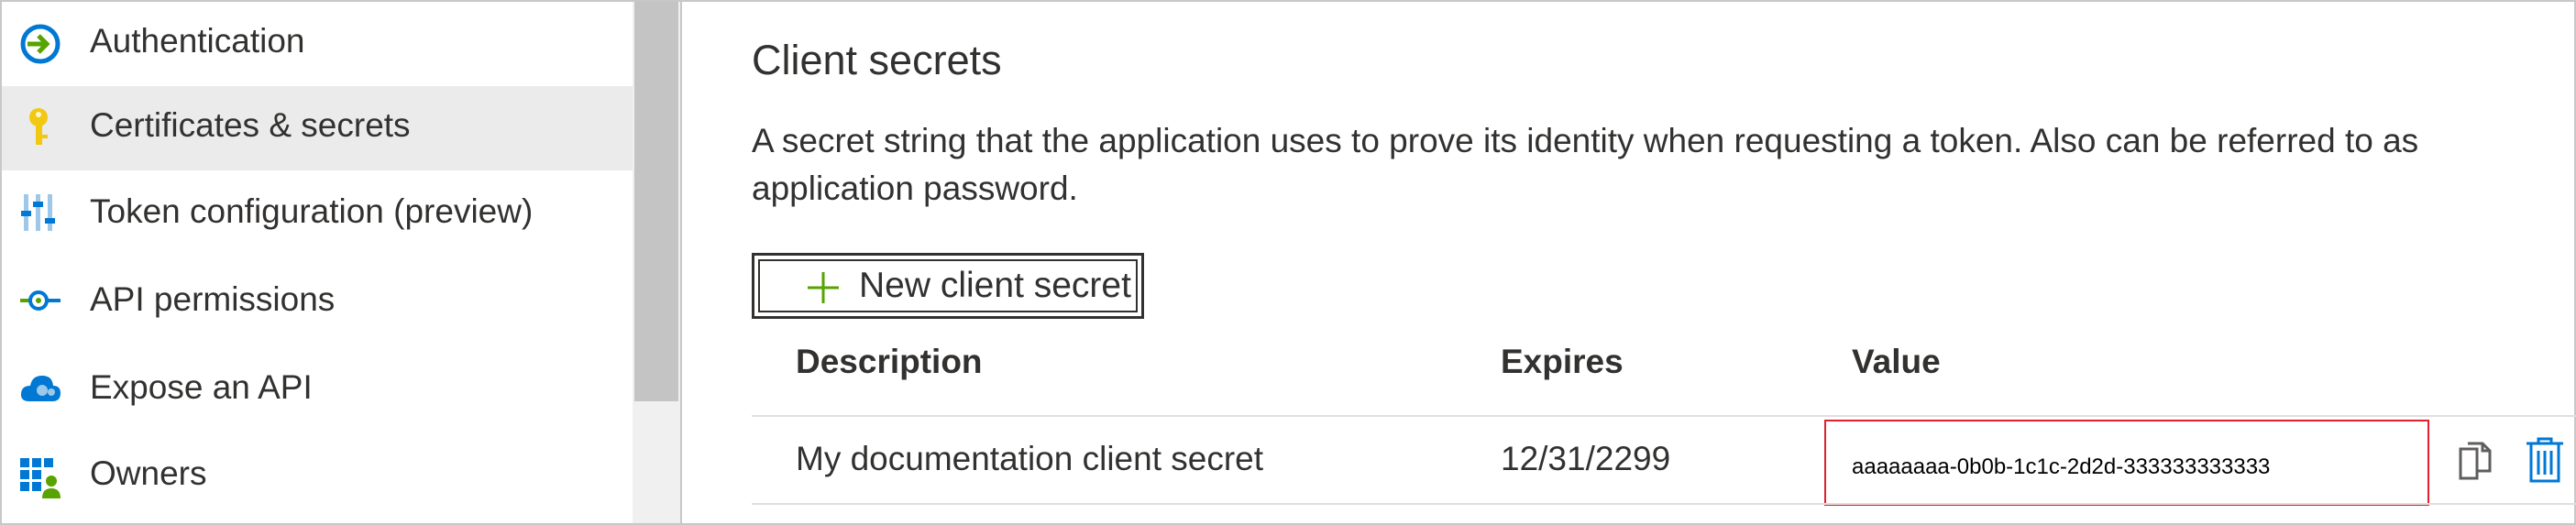 Image resolution: width=2576 pixels, height=525 pixels. What do you see at coordinates (40, 213) in the screenshot?
I see `token-configuration-icon` at bounding box center [40, 213].